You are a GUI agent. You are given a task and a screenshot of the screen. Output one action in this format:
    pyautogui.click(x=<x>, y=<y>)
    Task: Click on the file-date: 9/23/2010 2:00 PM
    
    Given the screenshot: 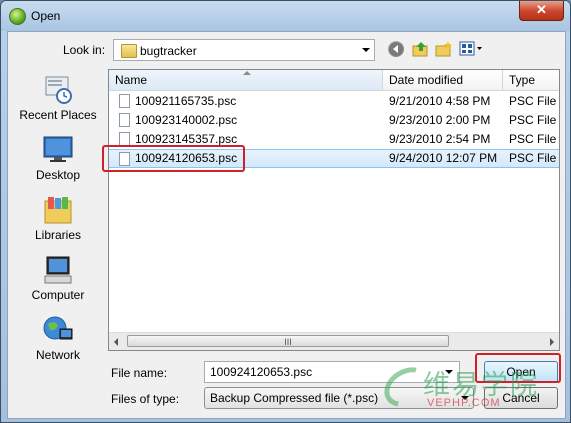 What is the action you would take?
    pyautogui.click(x=440, y=120)
    